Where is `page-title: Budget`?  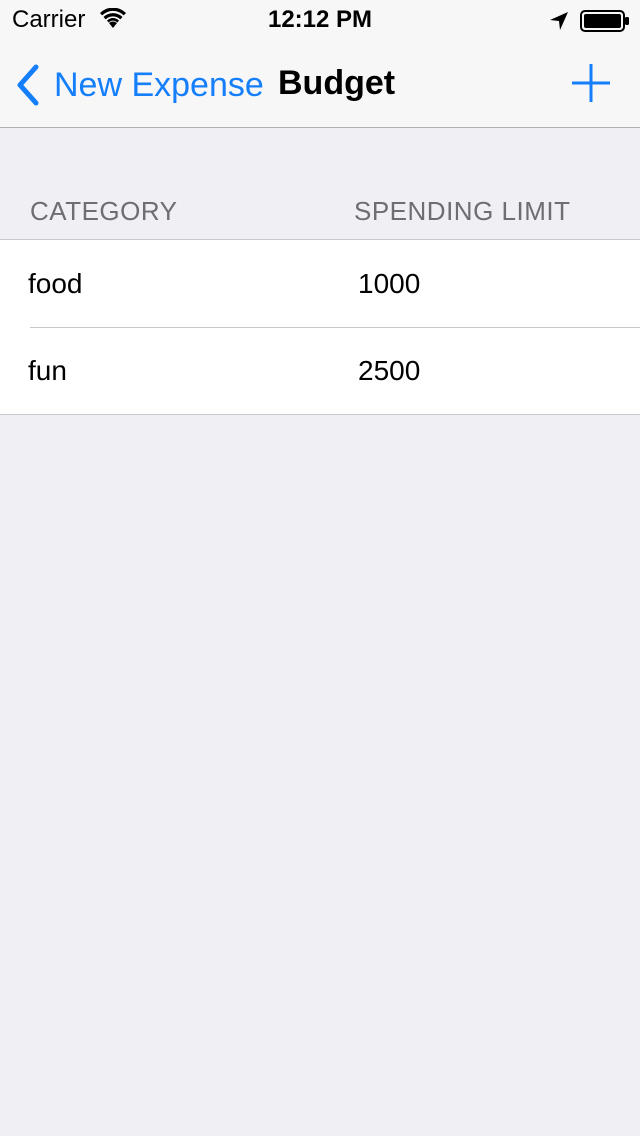 page-title: Budget is located at coordinates (337, 83).